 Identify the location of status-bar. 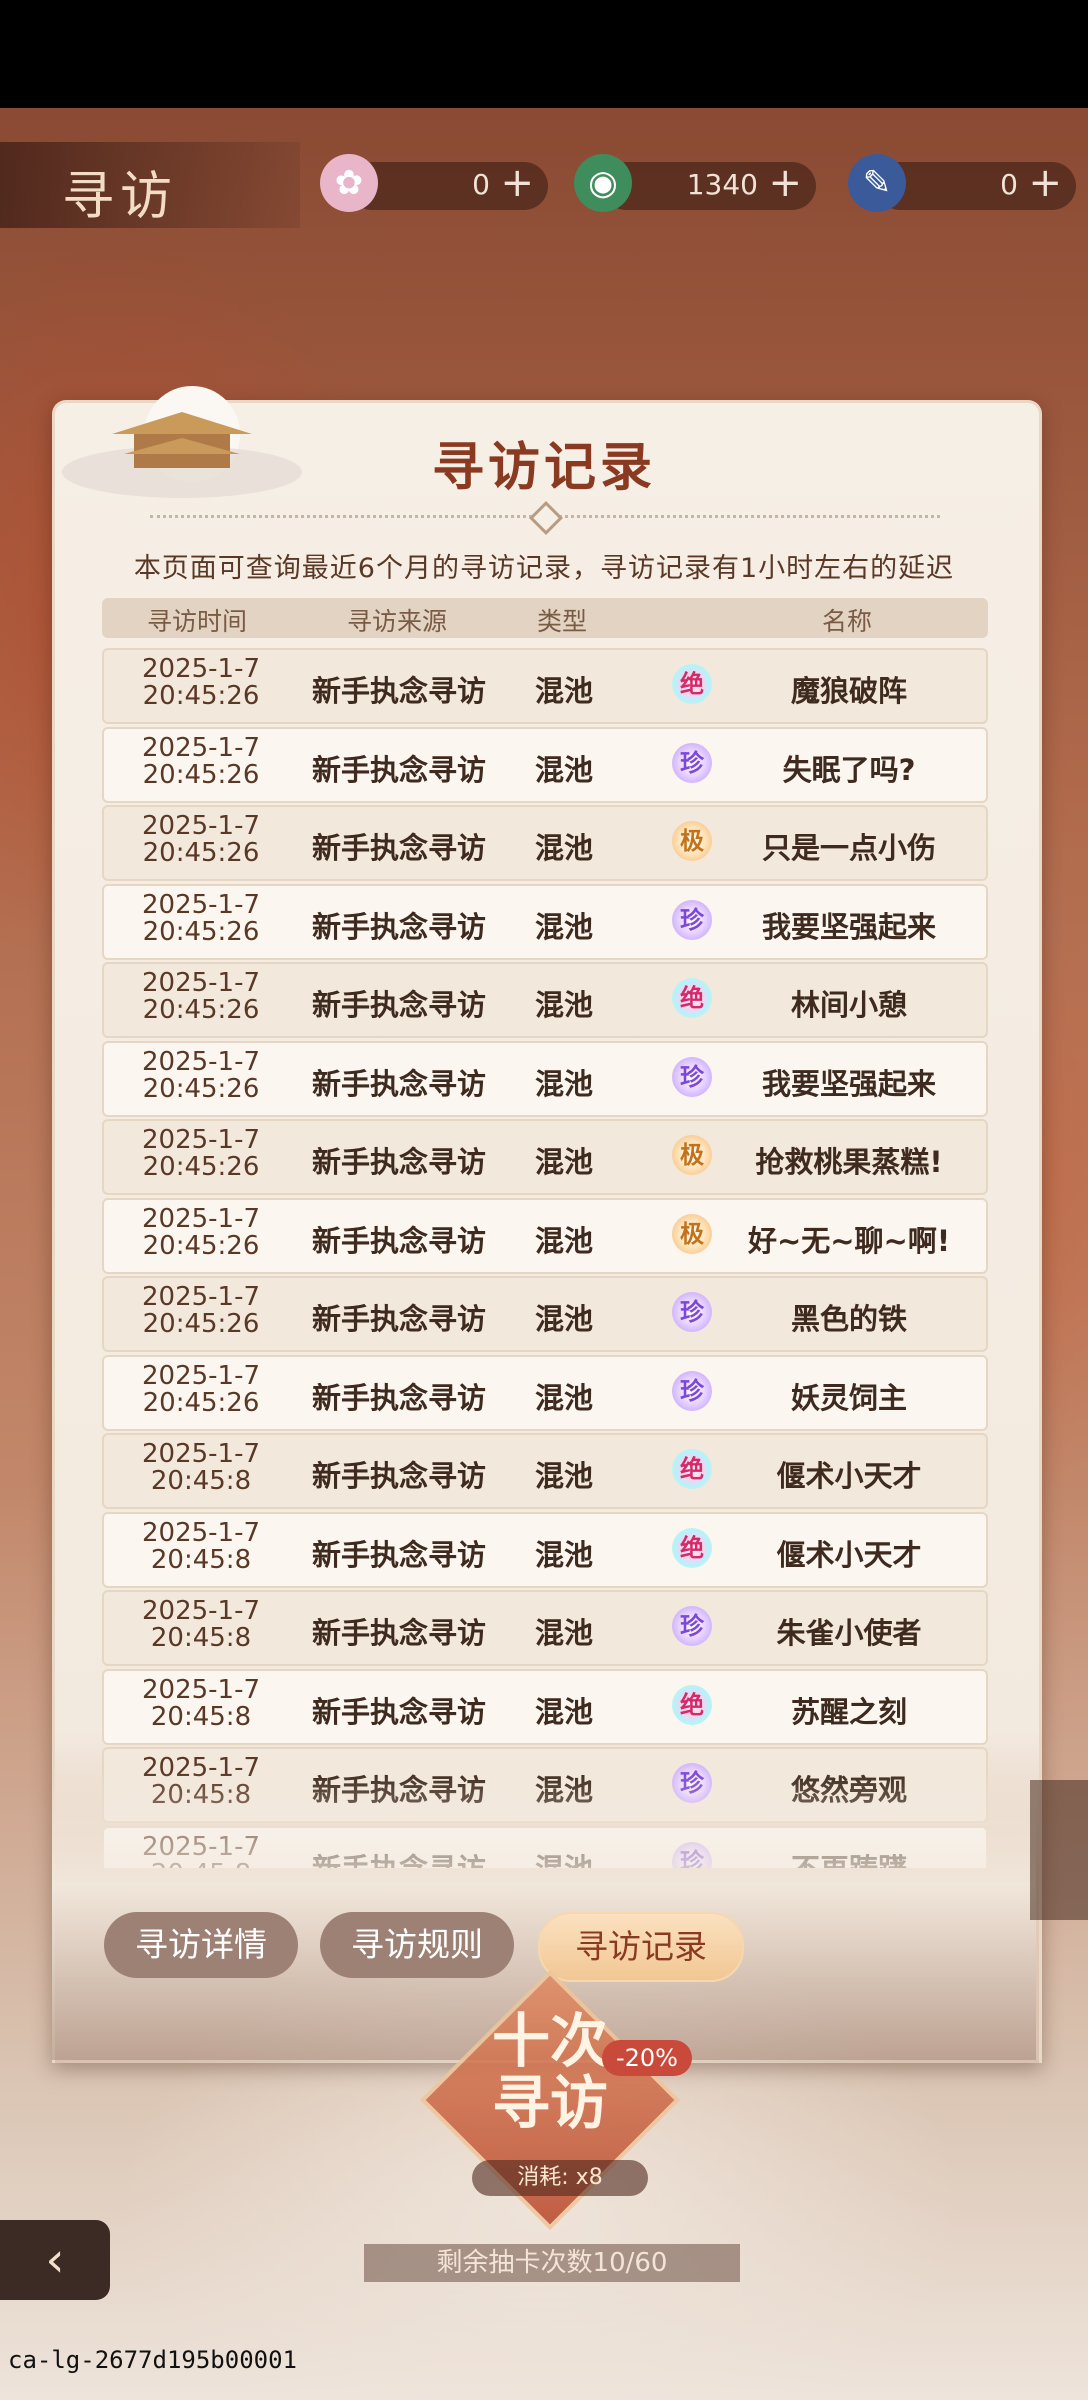
(544, 54).